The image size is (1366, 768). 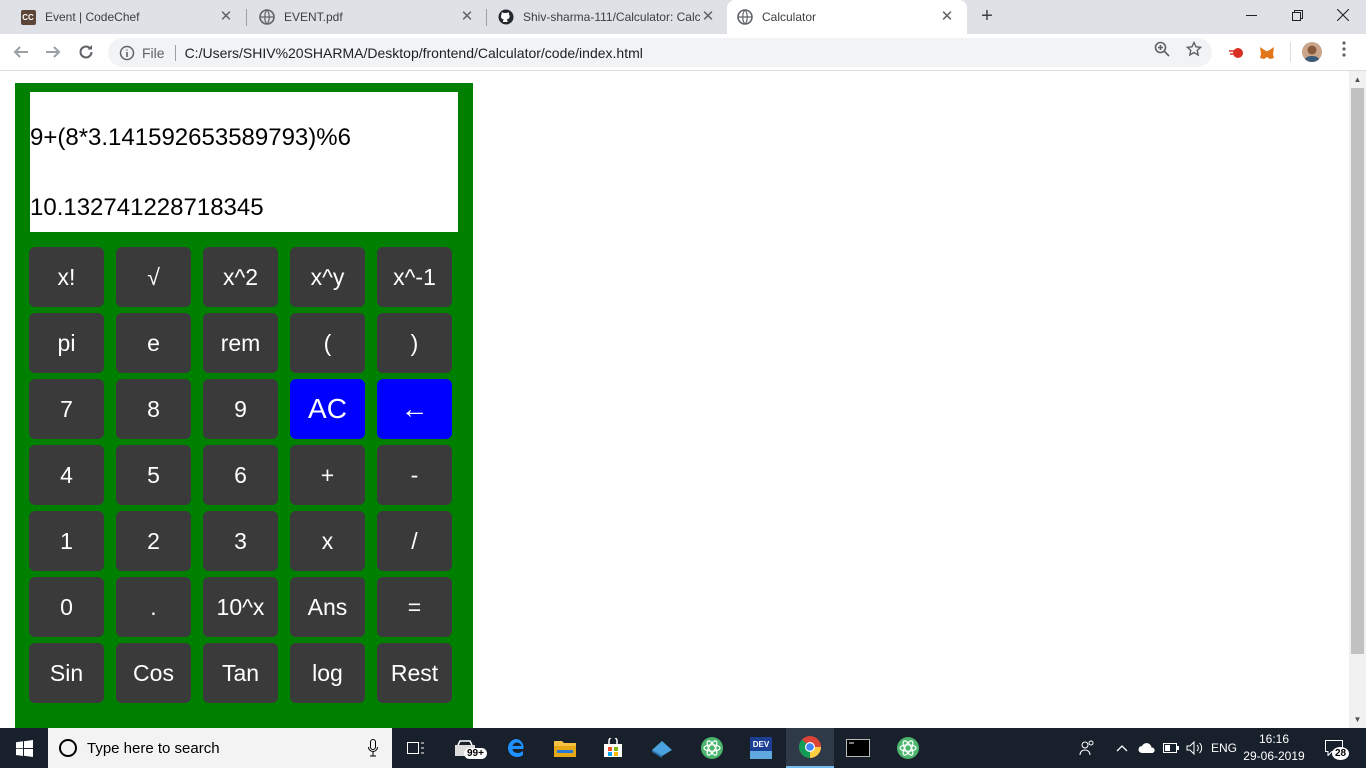 I want to click on dev-cpp-icon: DEV, so click(x=761, y=748).